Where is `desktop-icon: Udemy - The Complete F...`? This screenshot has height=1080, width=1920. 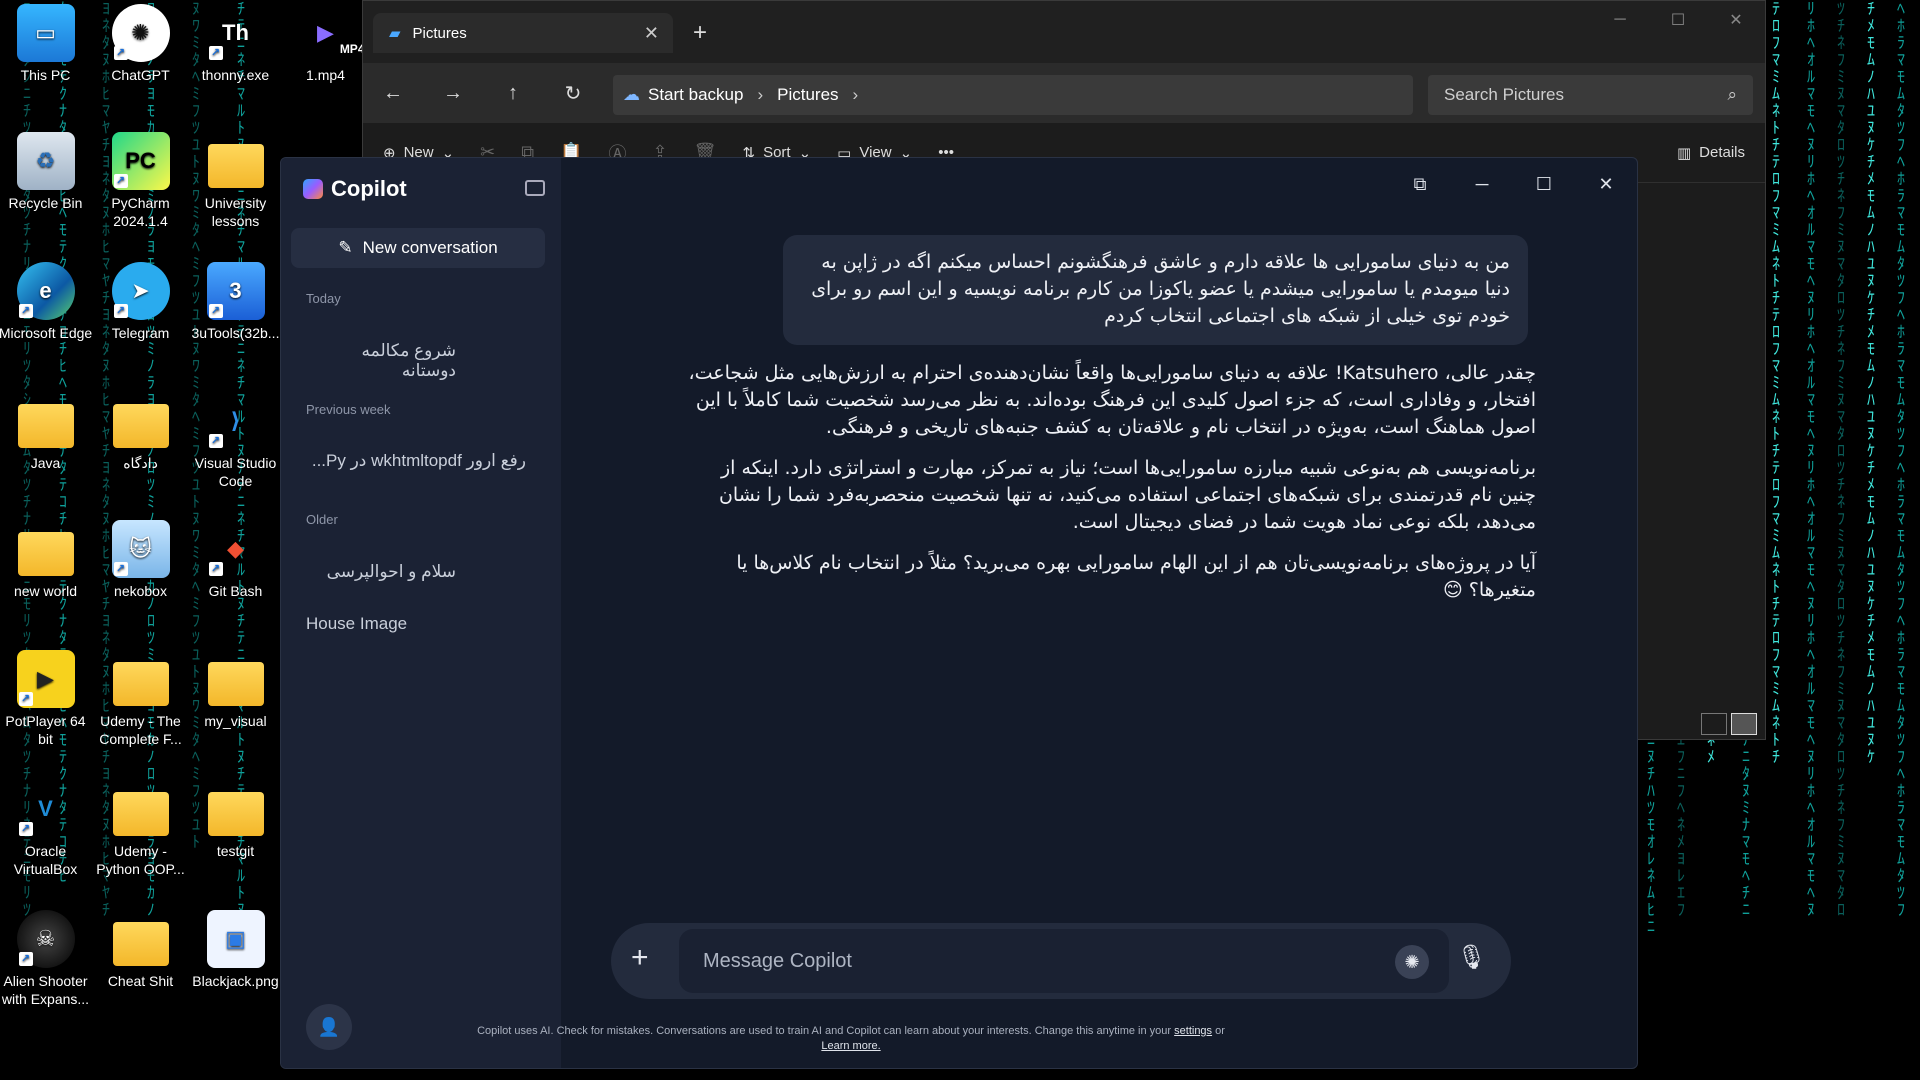
desktop-icon: Udemy - The Complete F... is located at coordinates (140, 699).